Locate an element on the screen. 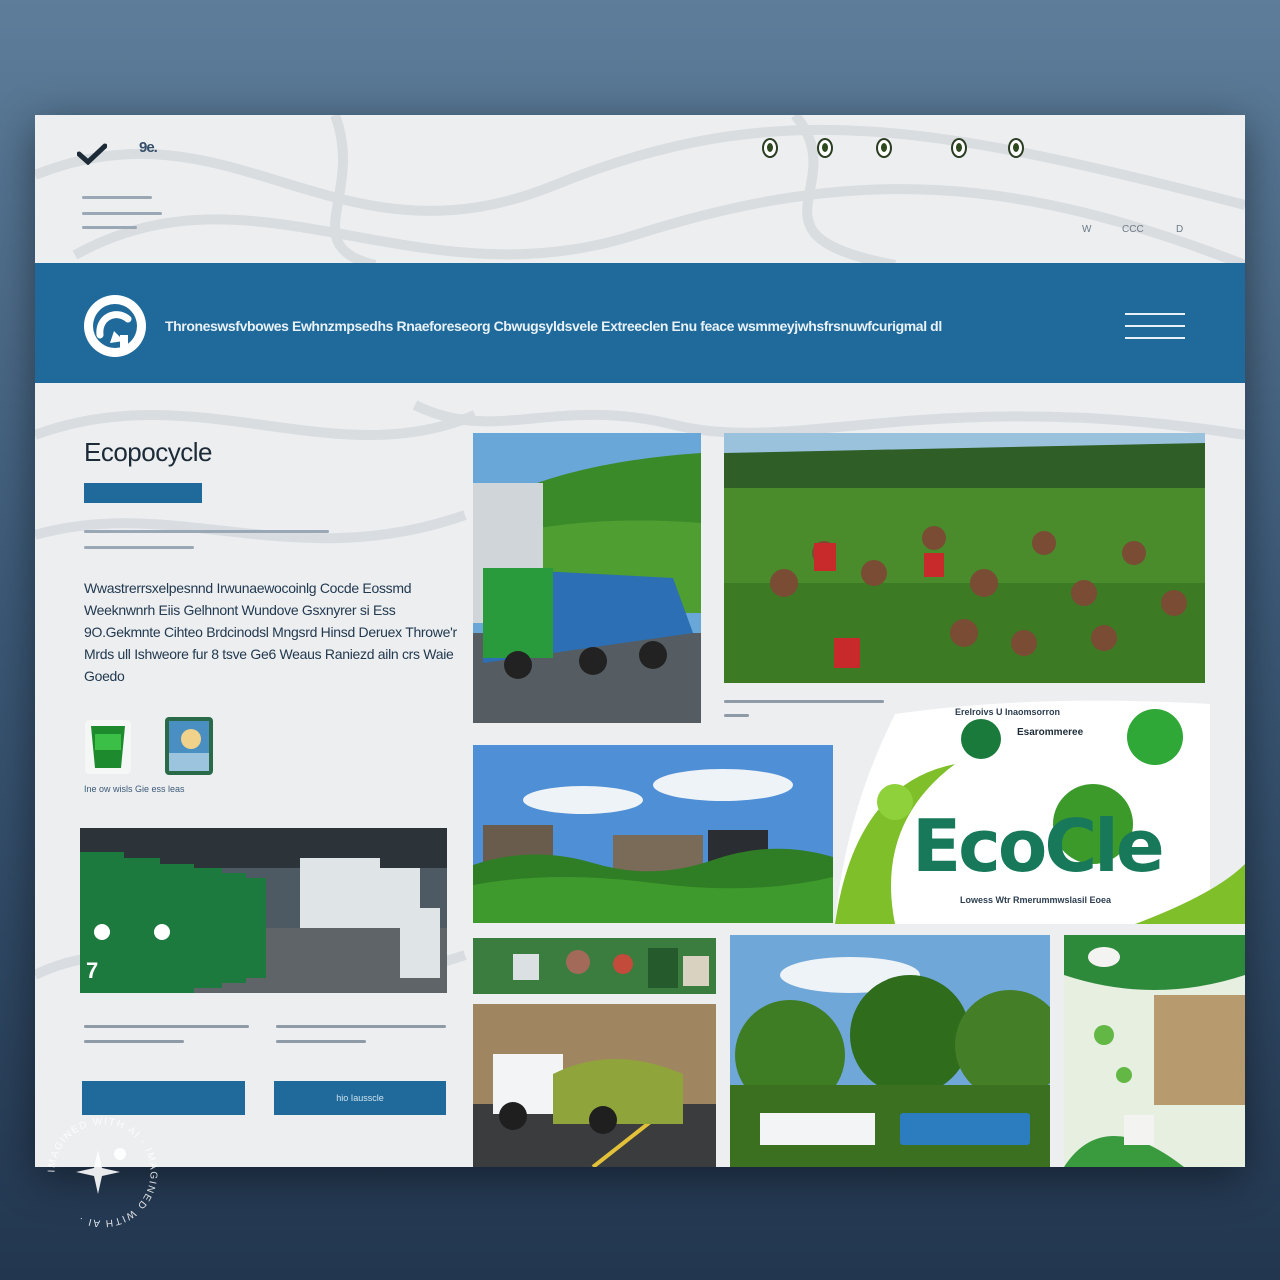 The height and width of the screenshot is (1280, 1280). garbage-truck-photo is located at coordinates (587, 578).